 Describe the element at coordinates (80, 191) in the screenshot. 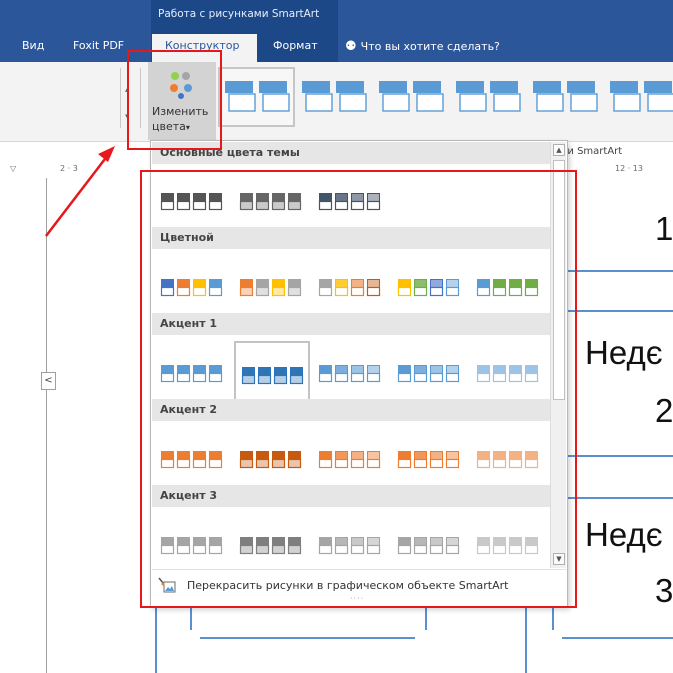

I see `annotation-arrow-icon` at that location.